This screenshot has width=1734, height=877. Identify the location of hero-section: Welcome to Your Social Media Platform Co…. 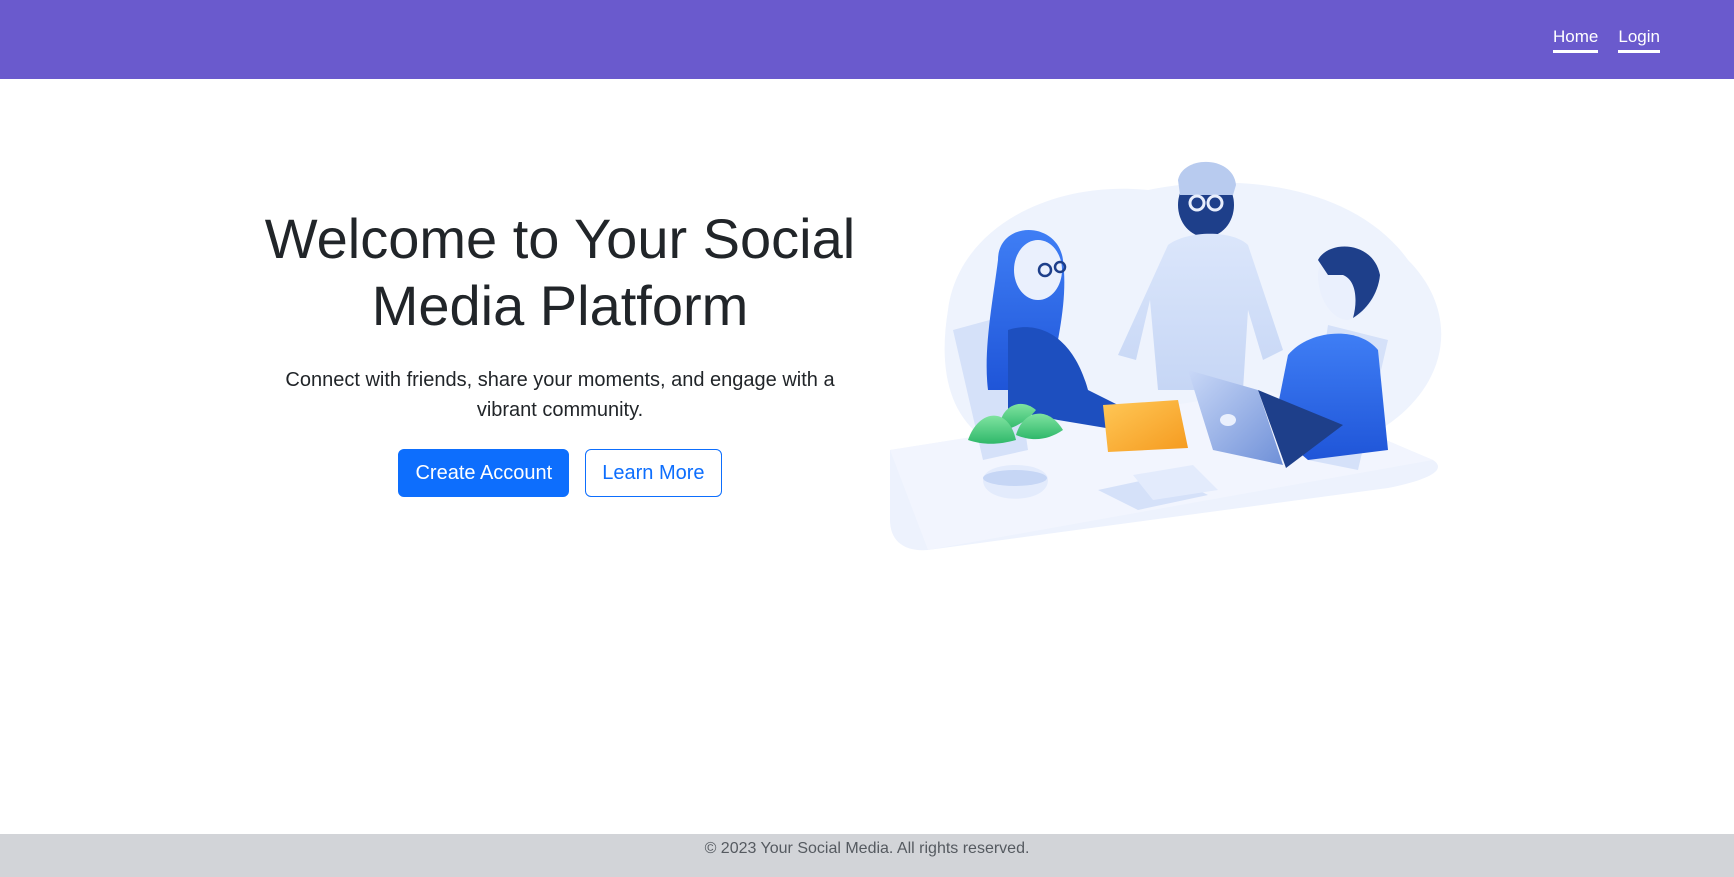
(560, 351).